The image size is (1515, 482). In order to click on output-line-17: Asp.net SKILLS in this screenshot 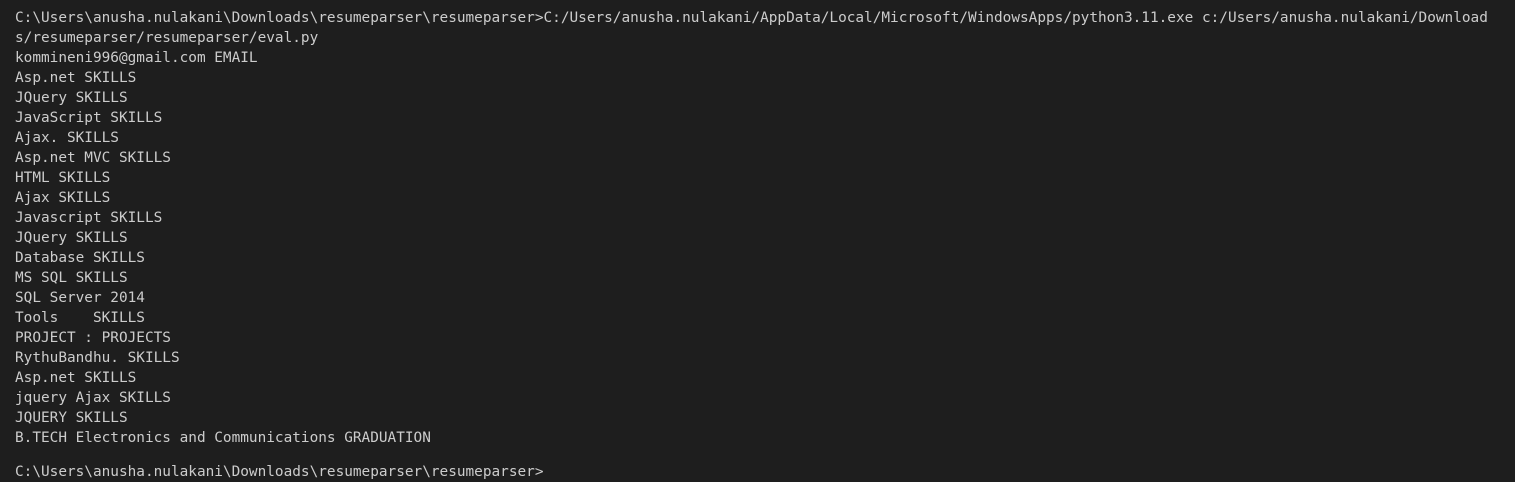, I will do `click(76, 378)`.